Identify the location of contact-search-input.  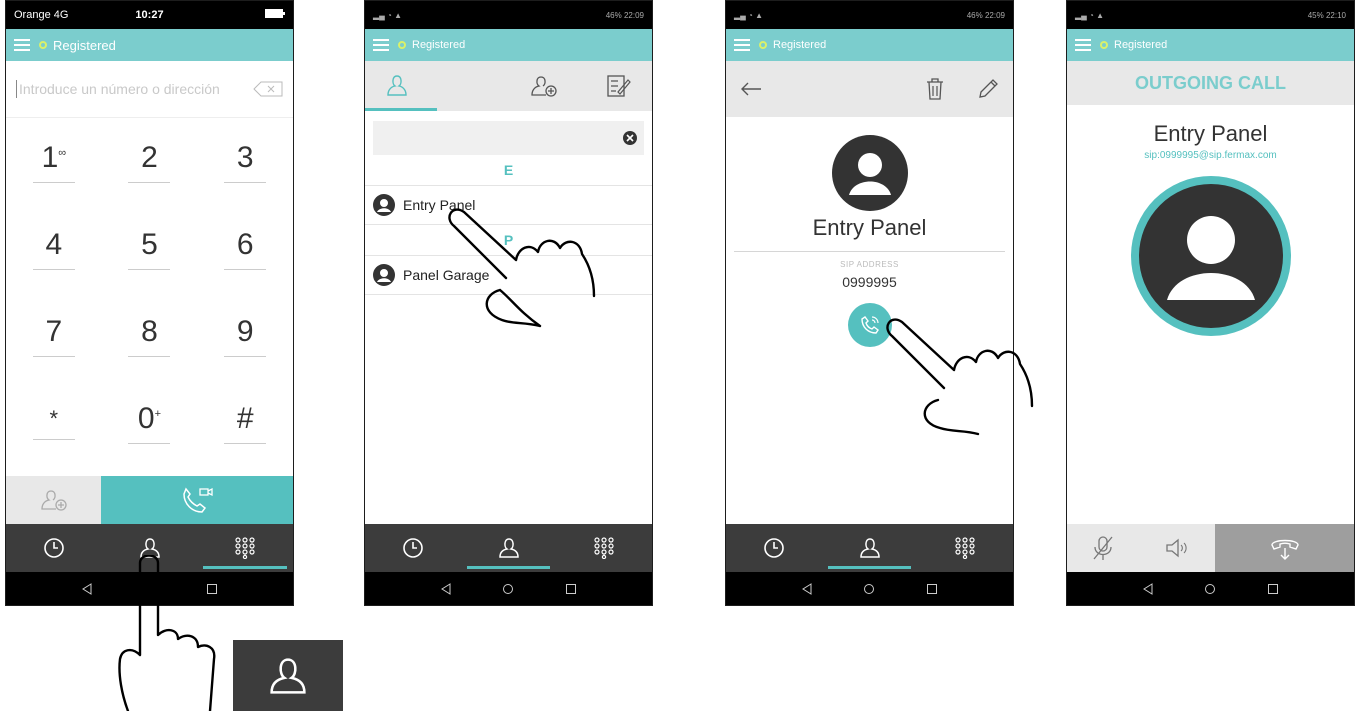
(510, 139).